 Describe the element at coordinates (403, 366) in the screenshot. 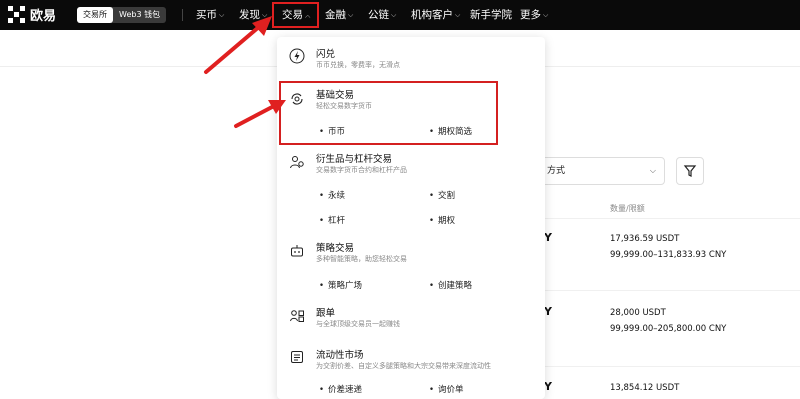

I see `menu-liquidity-desc: 为交割价差、自定义多腿策略和大宗交易带来深度流动性` at that location.